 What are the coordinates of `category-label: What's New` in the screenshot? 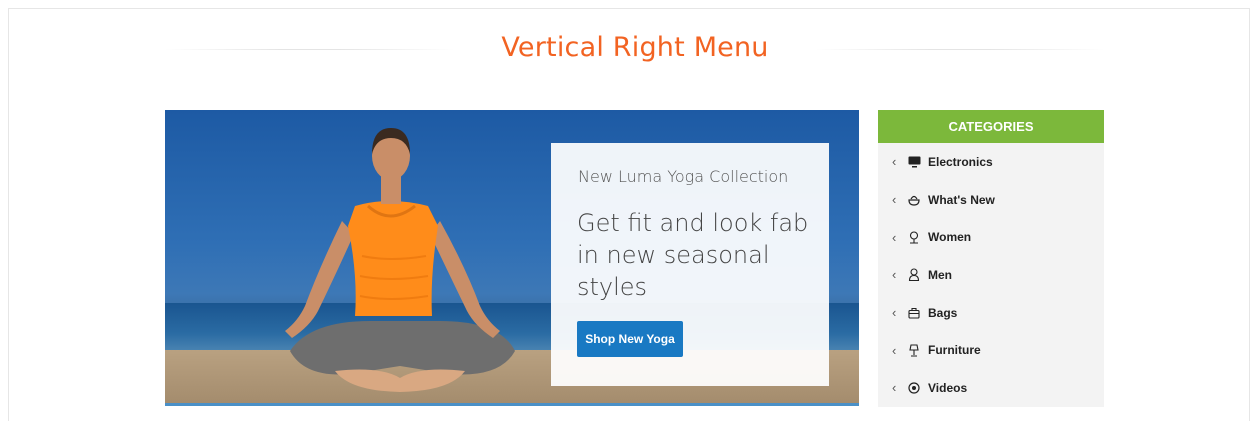 It's located at (961, 199).